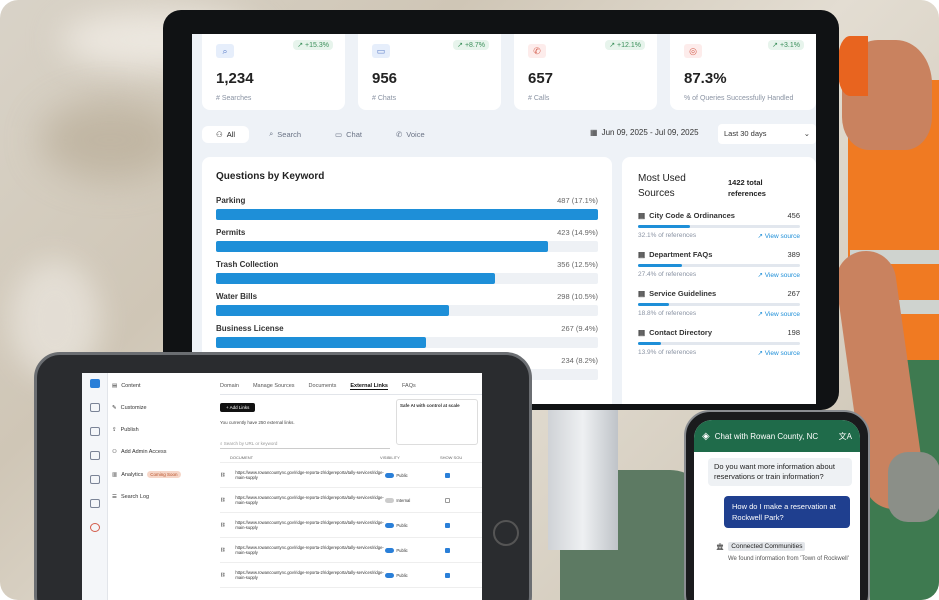 The image size is (939, 600). What do you see at coordinates (644, 132) in the screenshot?
I see `date-range: ▦ Jun 09, 2025 - Jul 09, 2025` at bounding box center [644, 132].